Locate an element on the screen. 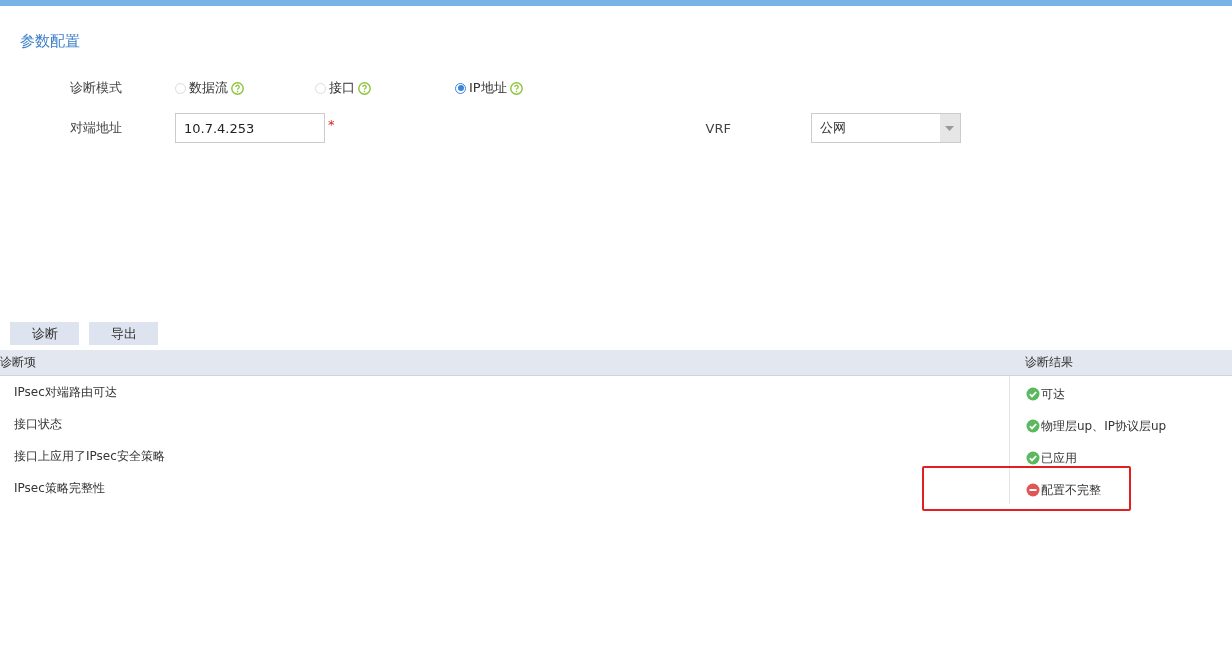 This screenshot has height=652, width=1232. section-title: 参数配置 is located at coordinates (50, 41).